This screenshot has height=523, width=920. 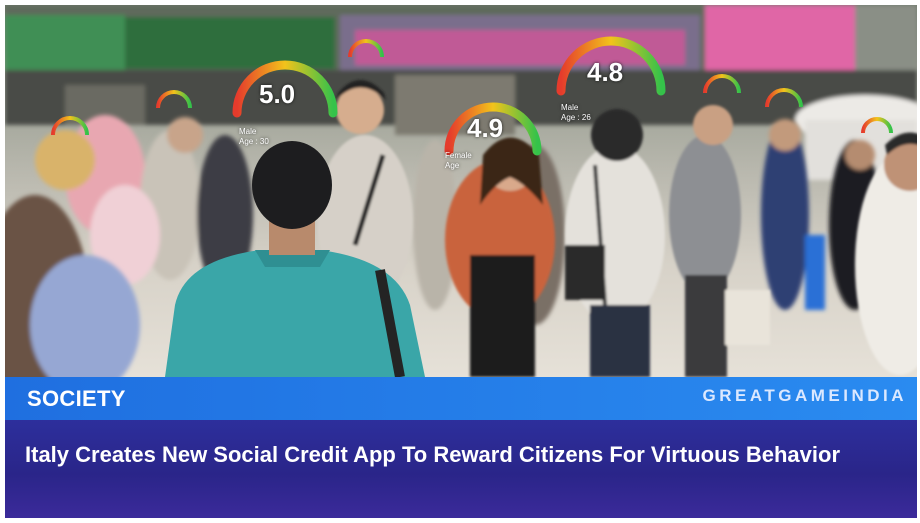 What do you see at coordinates (458, 155) in the screenshot?
I see `gender-label: Female` at bounding box center [458, 155].